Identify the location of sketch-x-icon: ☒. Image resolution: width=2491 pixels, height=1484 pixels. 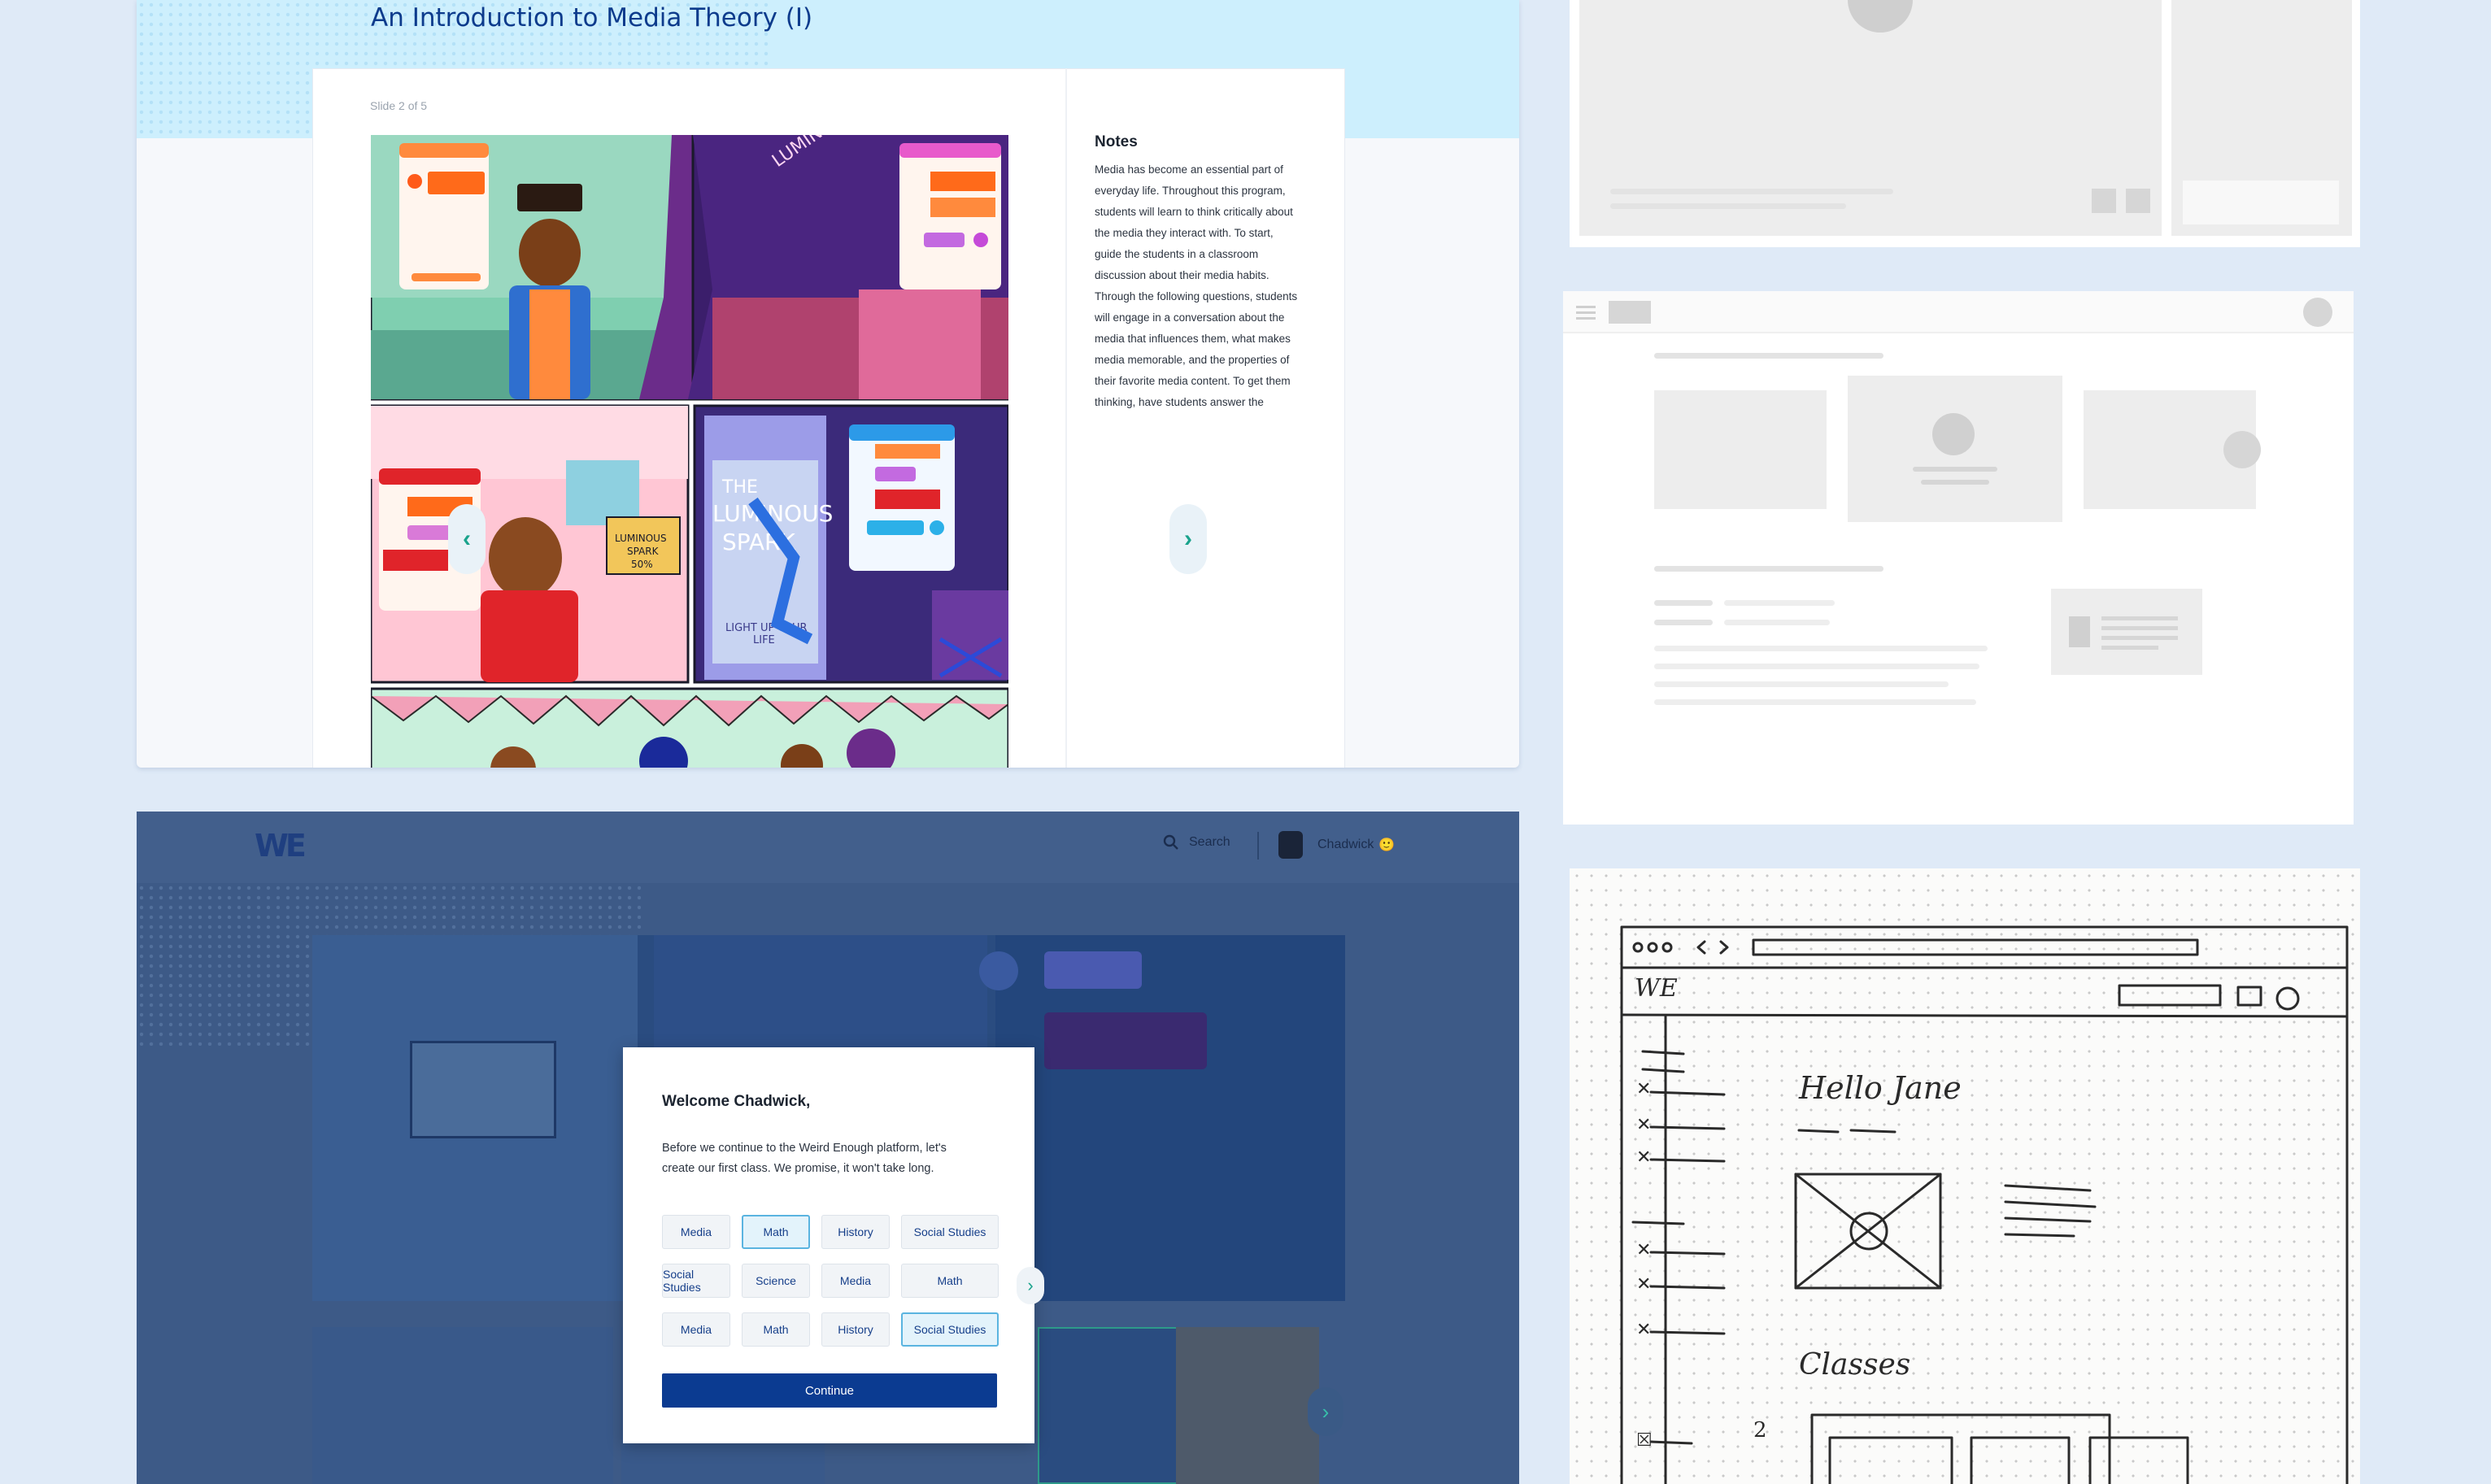
(1644, 1440).